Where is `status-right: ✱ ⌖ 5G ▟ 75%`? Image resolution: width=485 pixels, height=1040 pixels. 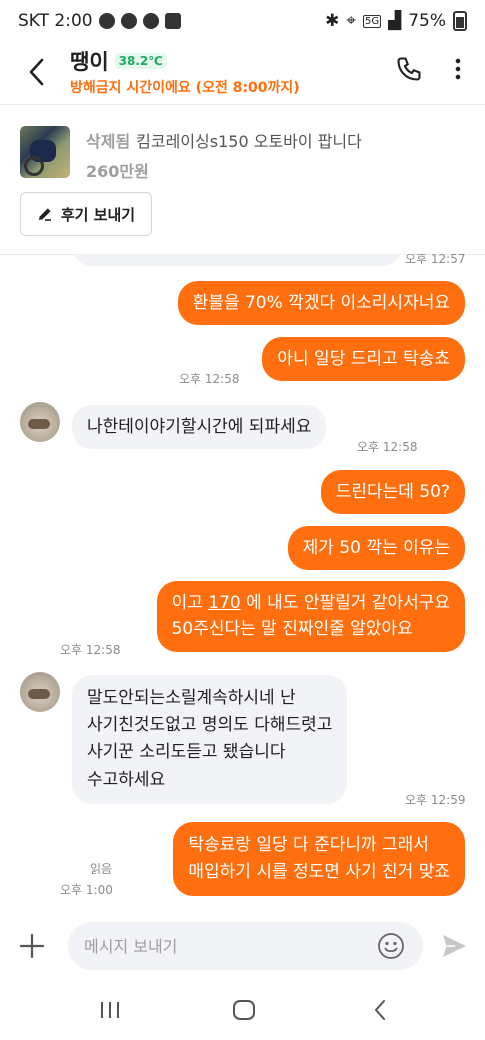 status-right: ✱ ⌖ 5G ▟ 75% is located at coordinates (396, 21).